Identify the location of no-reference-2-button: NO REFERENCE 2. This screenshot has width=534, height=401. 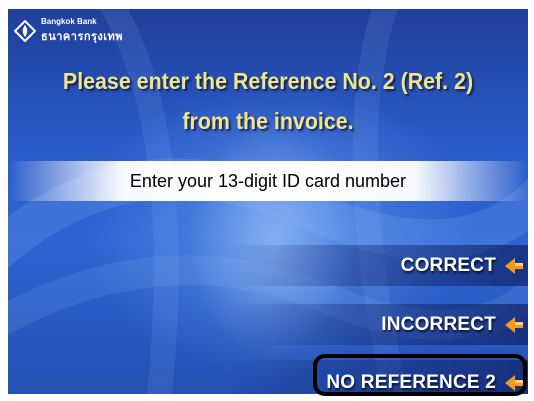
(378, 377).